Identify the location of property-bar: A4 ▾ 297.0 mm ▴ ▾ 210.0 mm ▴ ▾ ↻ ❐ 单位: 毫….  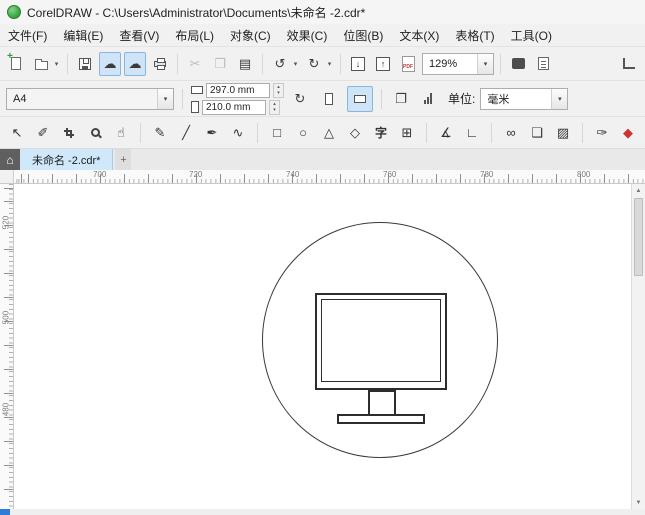
(322, 98).